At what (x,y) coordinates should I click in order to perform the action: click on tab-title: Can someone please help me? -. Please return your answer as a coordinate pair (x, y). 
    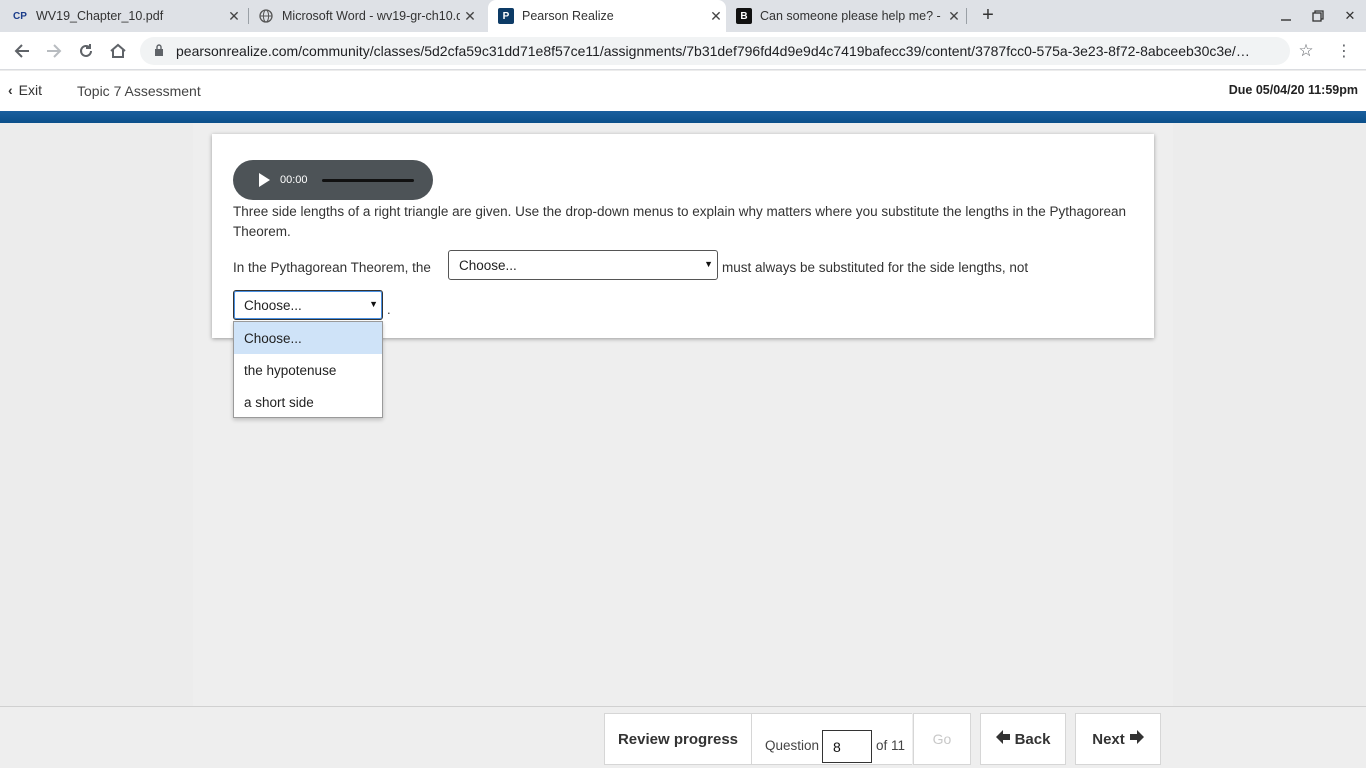
    Looking at the image, I should click on (850, 16).